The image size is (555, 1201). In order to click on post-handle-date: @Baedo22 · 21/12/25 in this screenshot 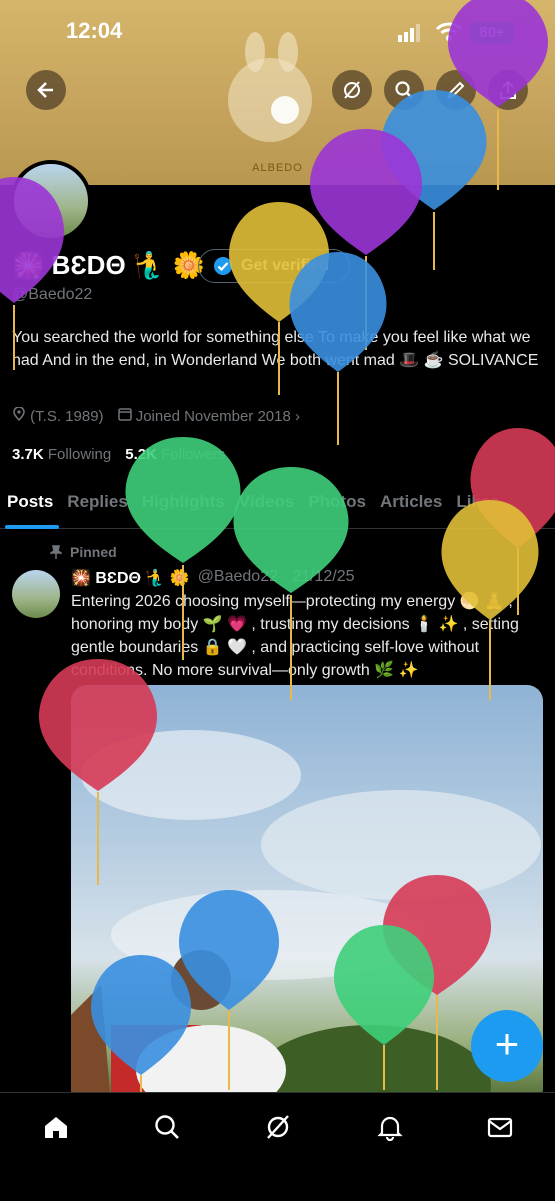, I will do `click(276, 578)`.